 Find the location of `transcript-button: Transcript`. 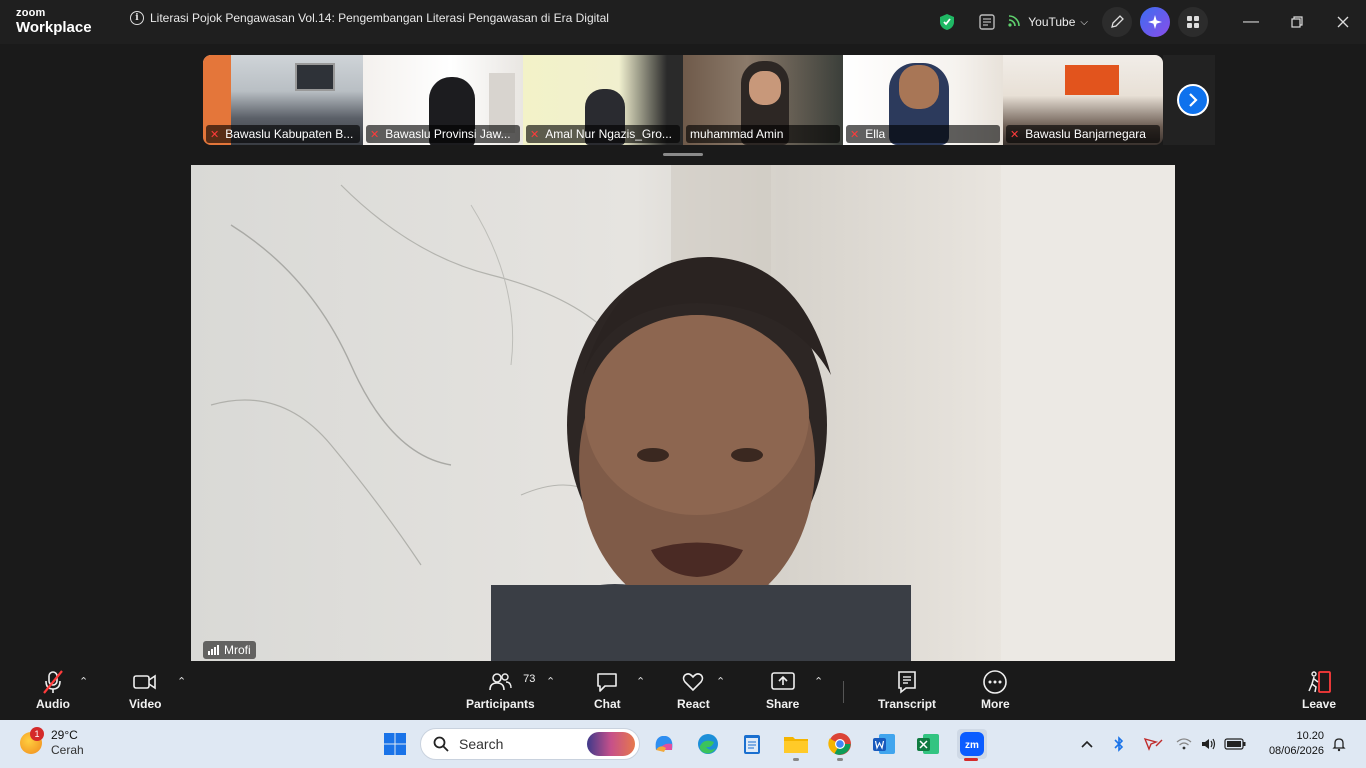

transcript-button: Transcript is located at coordinates (907, 690).